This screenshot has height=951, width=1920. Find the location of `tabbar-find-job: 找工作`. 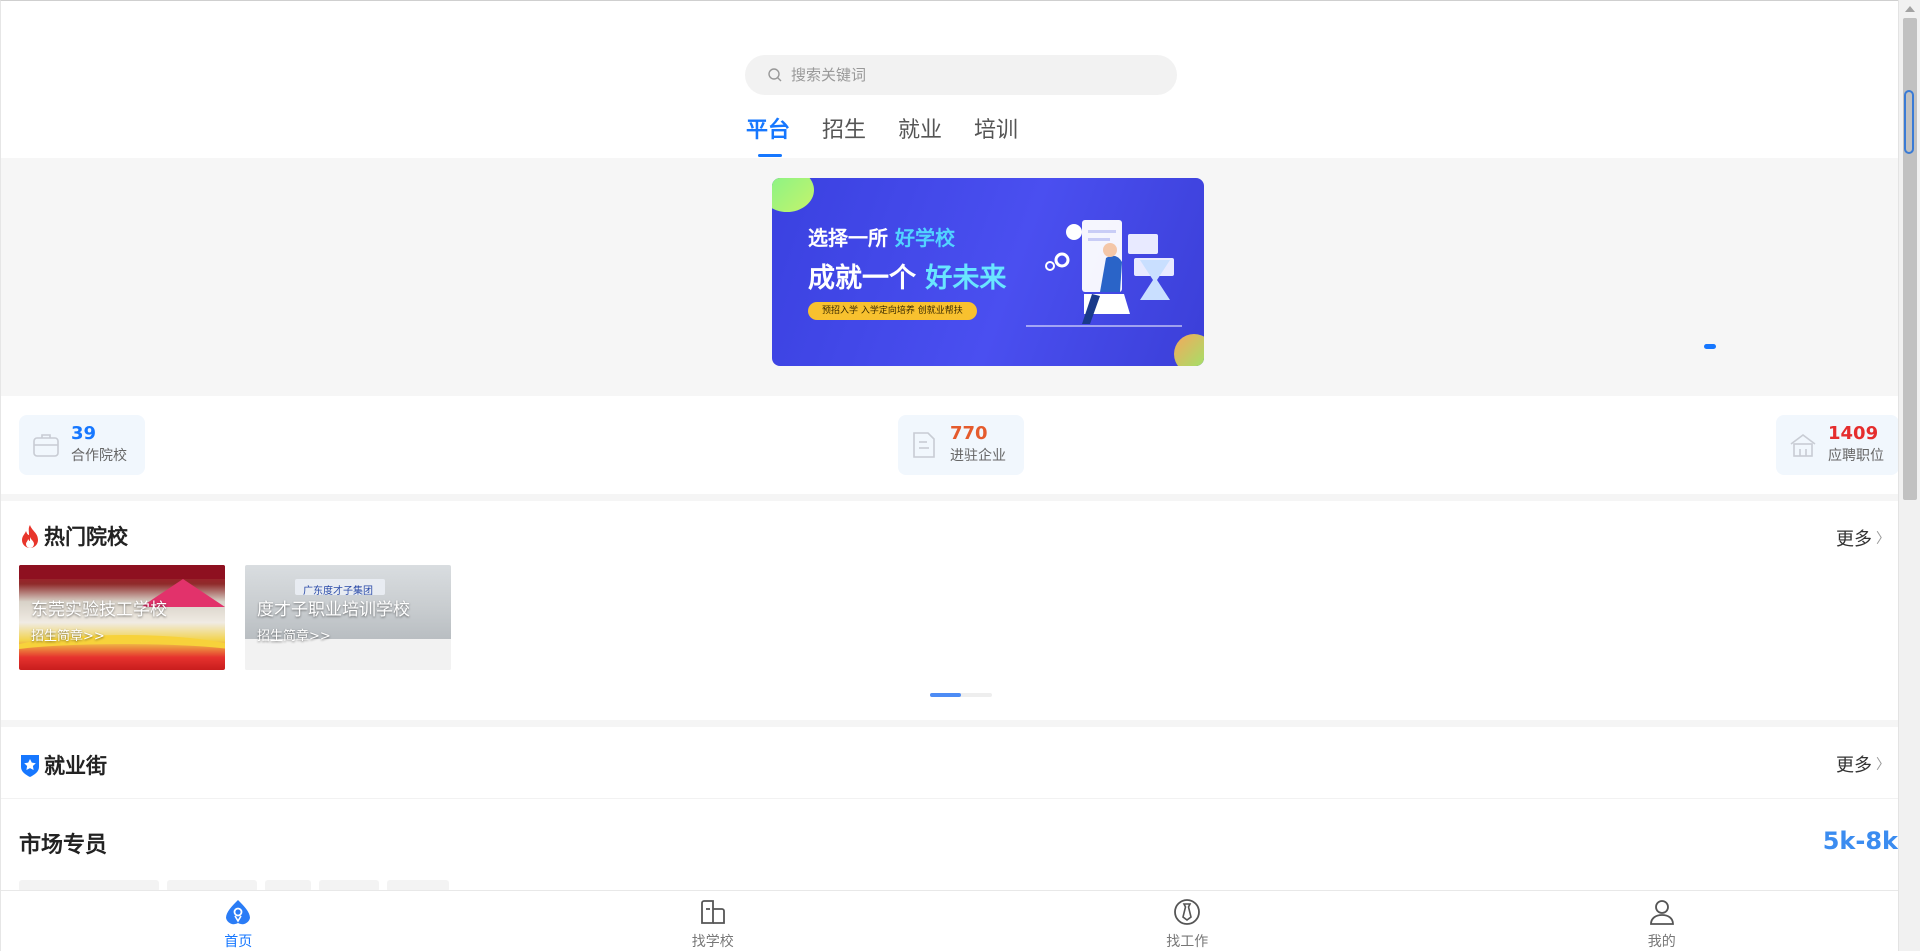

tabbar-find-job: 找工作 is located at coordinates (1187, 921).